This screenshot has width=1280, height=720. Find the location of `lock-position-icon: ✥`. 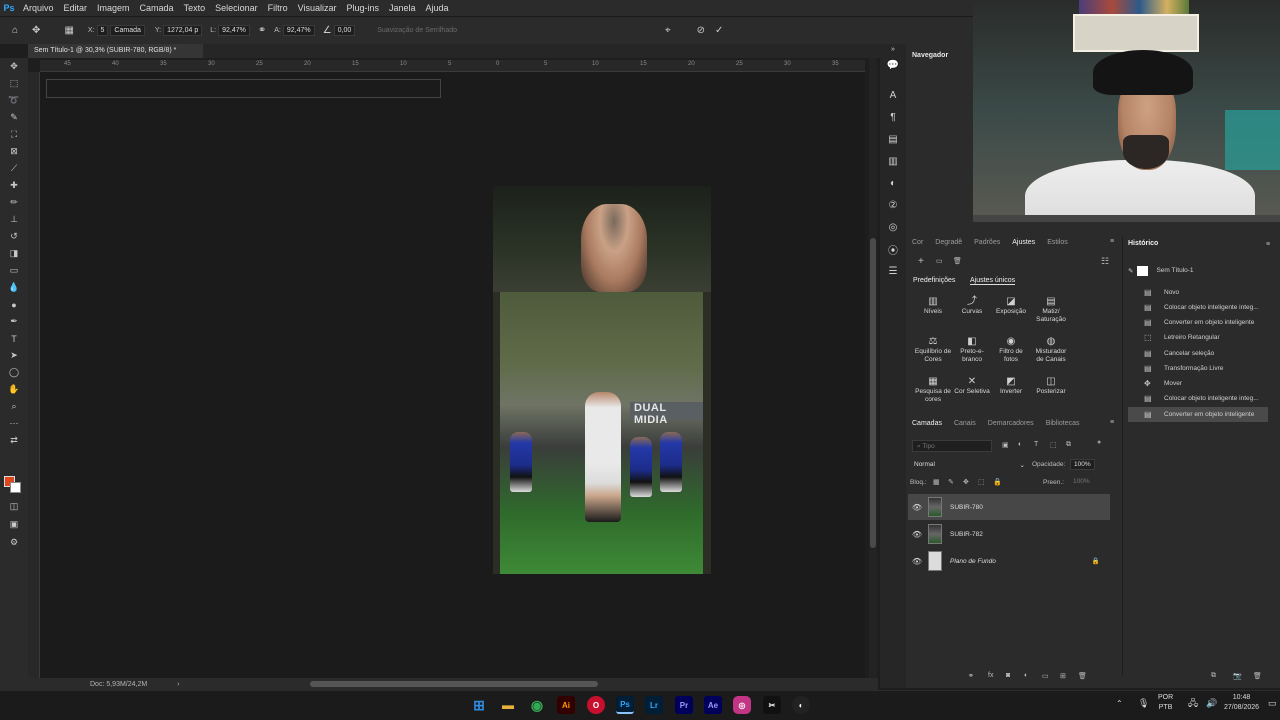

lock-position-icon: ✥ is located at coordinates (966, 482).